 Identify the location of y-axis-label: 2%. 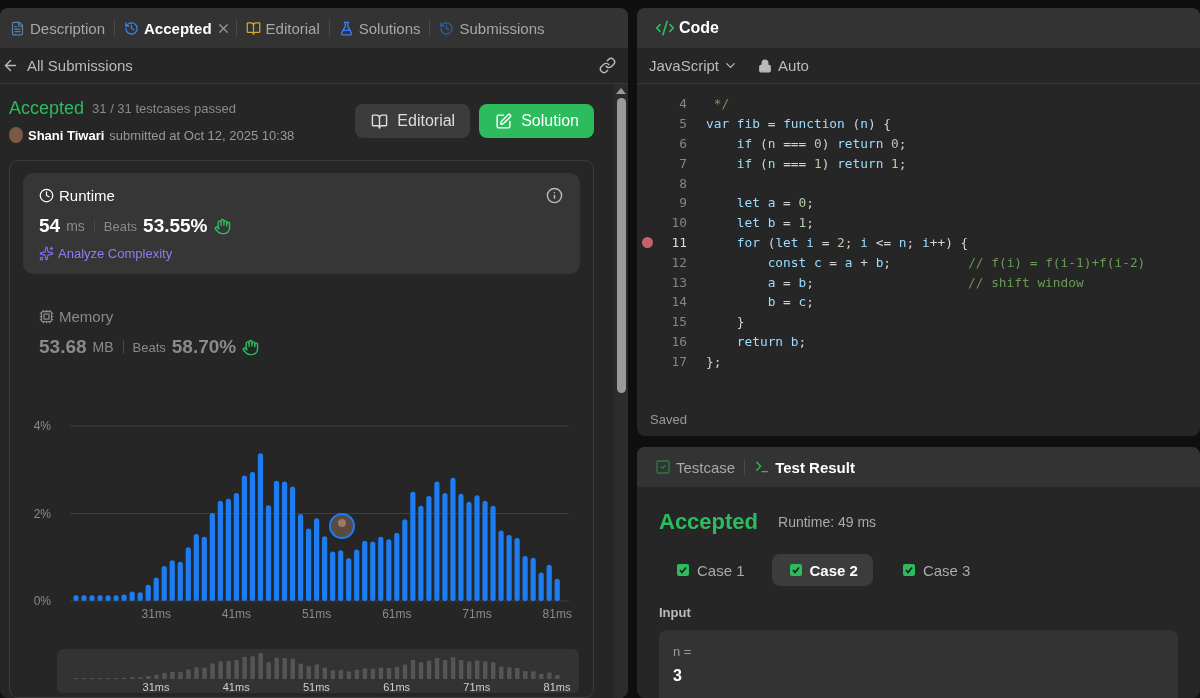
(42, 513).